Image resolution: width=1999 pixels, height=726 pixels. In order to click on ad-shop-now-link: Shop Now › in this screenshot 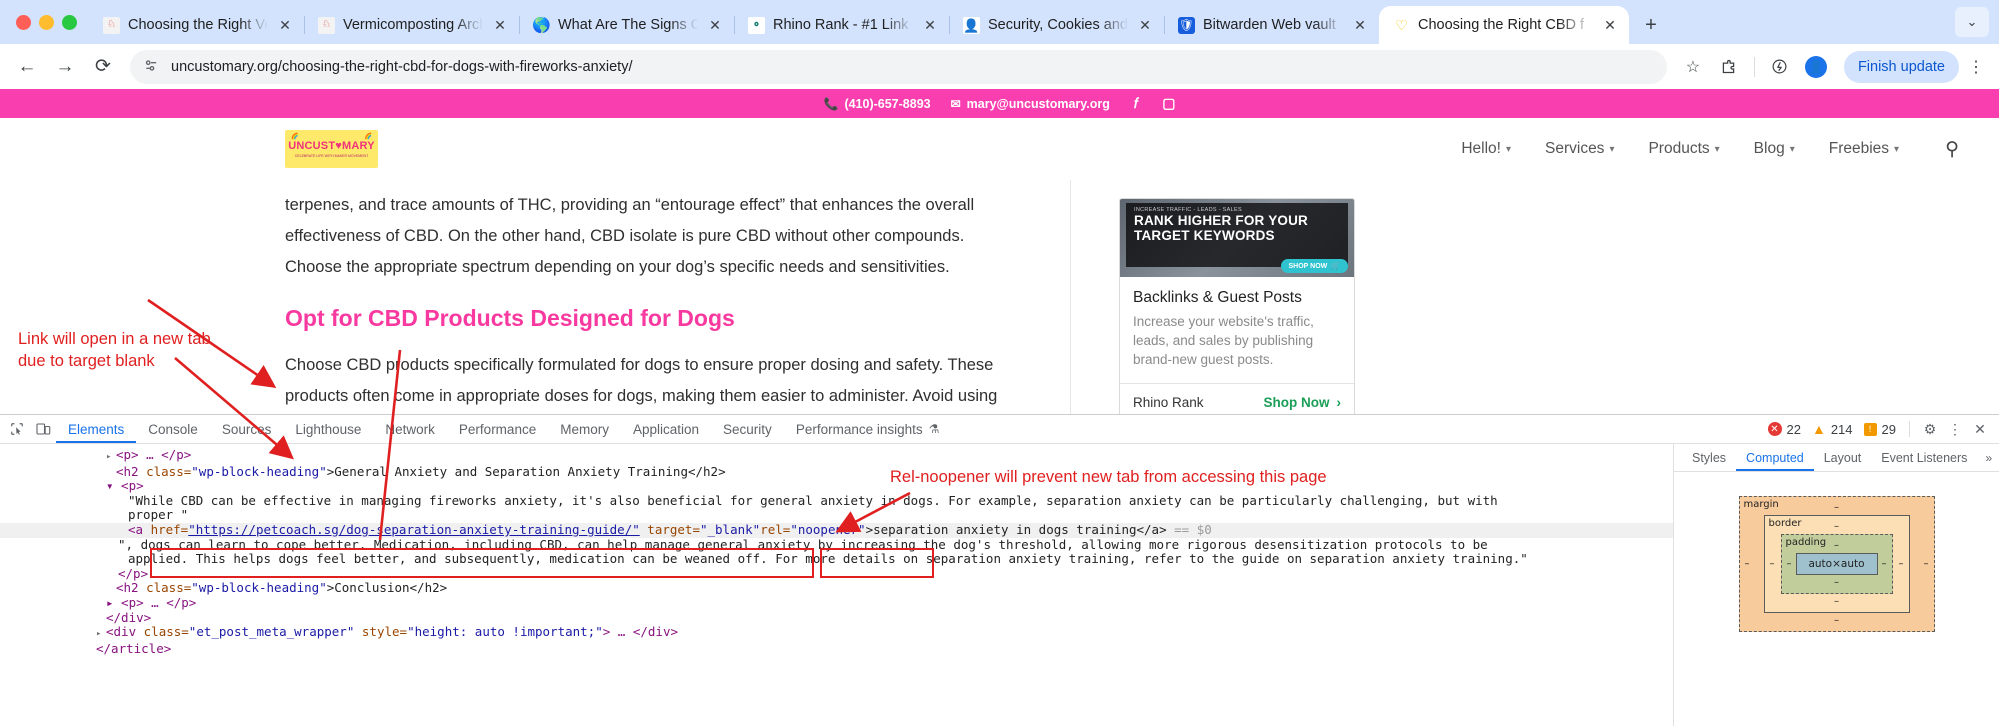, I will do `click(1303, 402)`.